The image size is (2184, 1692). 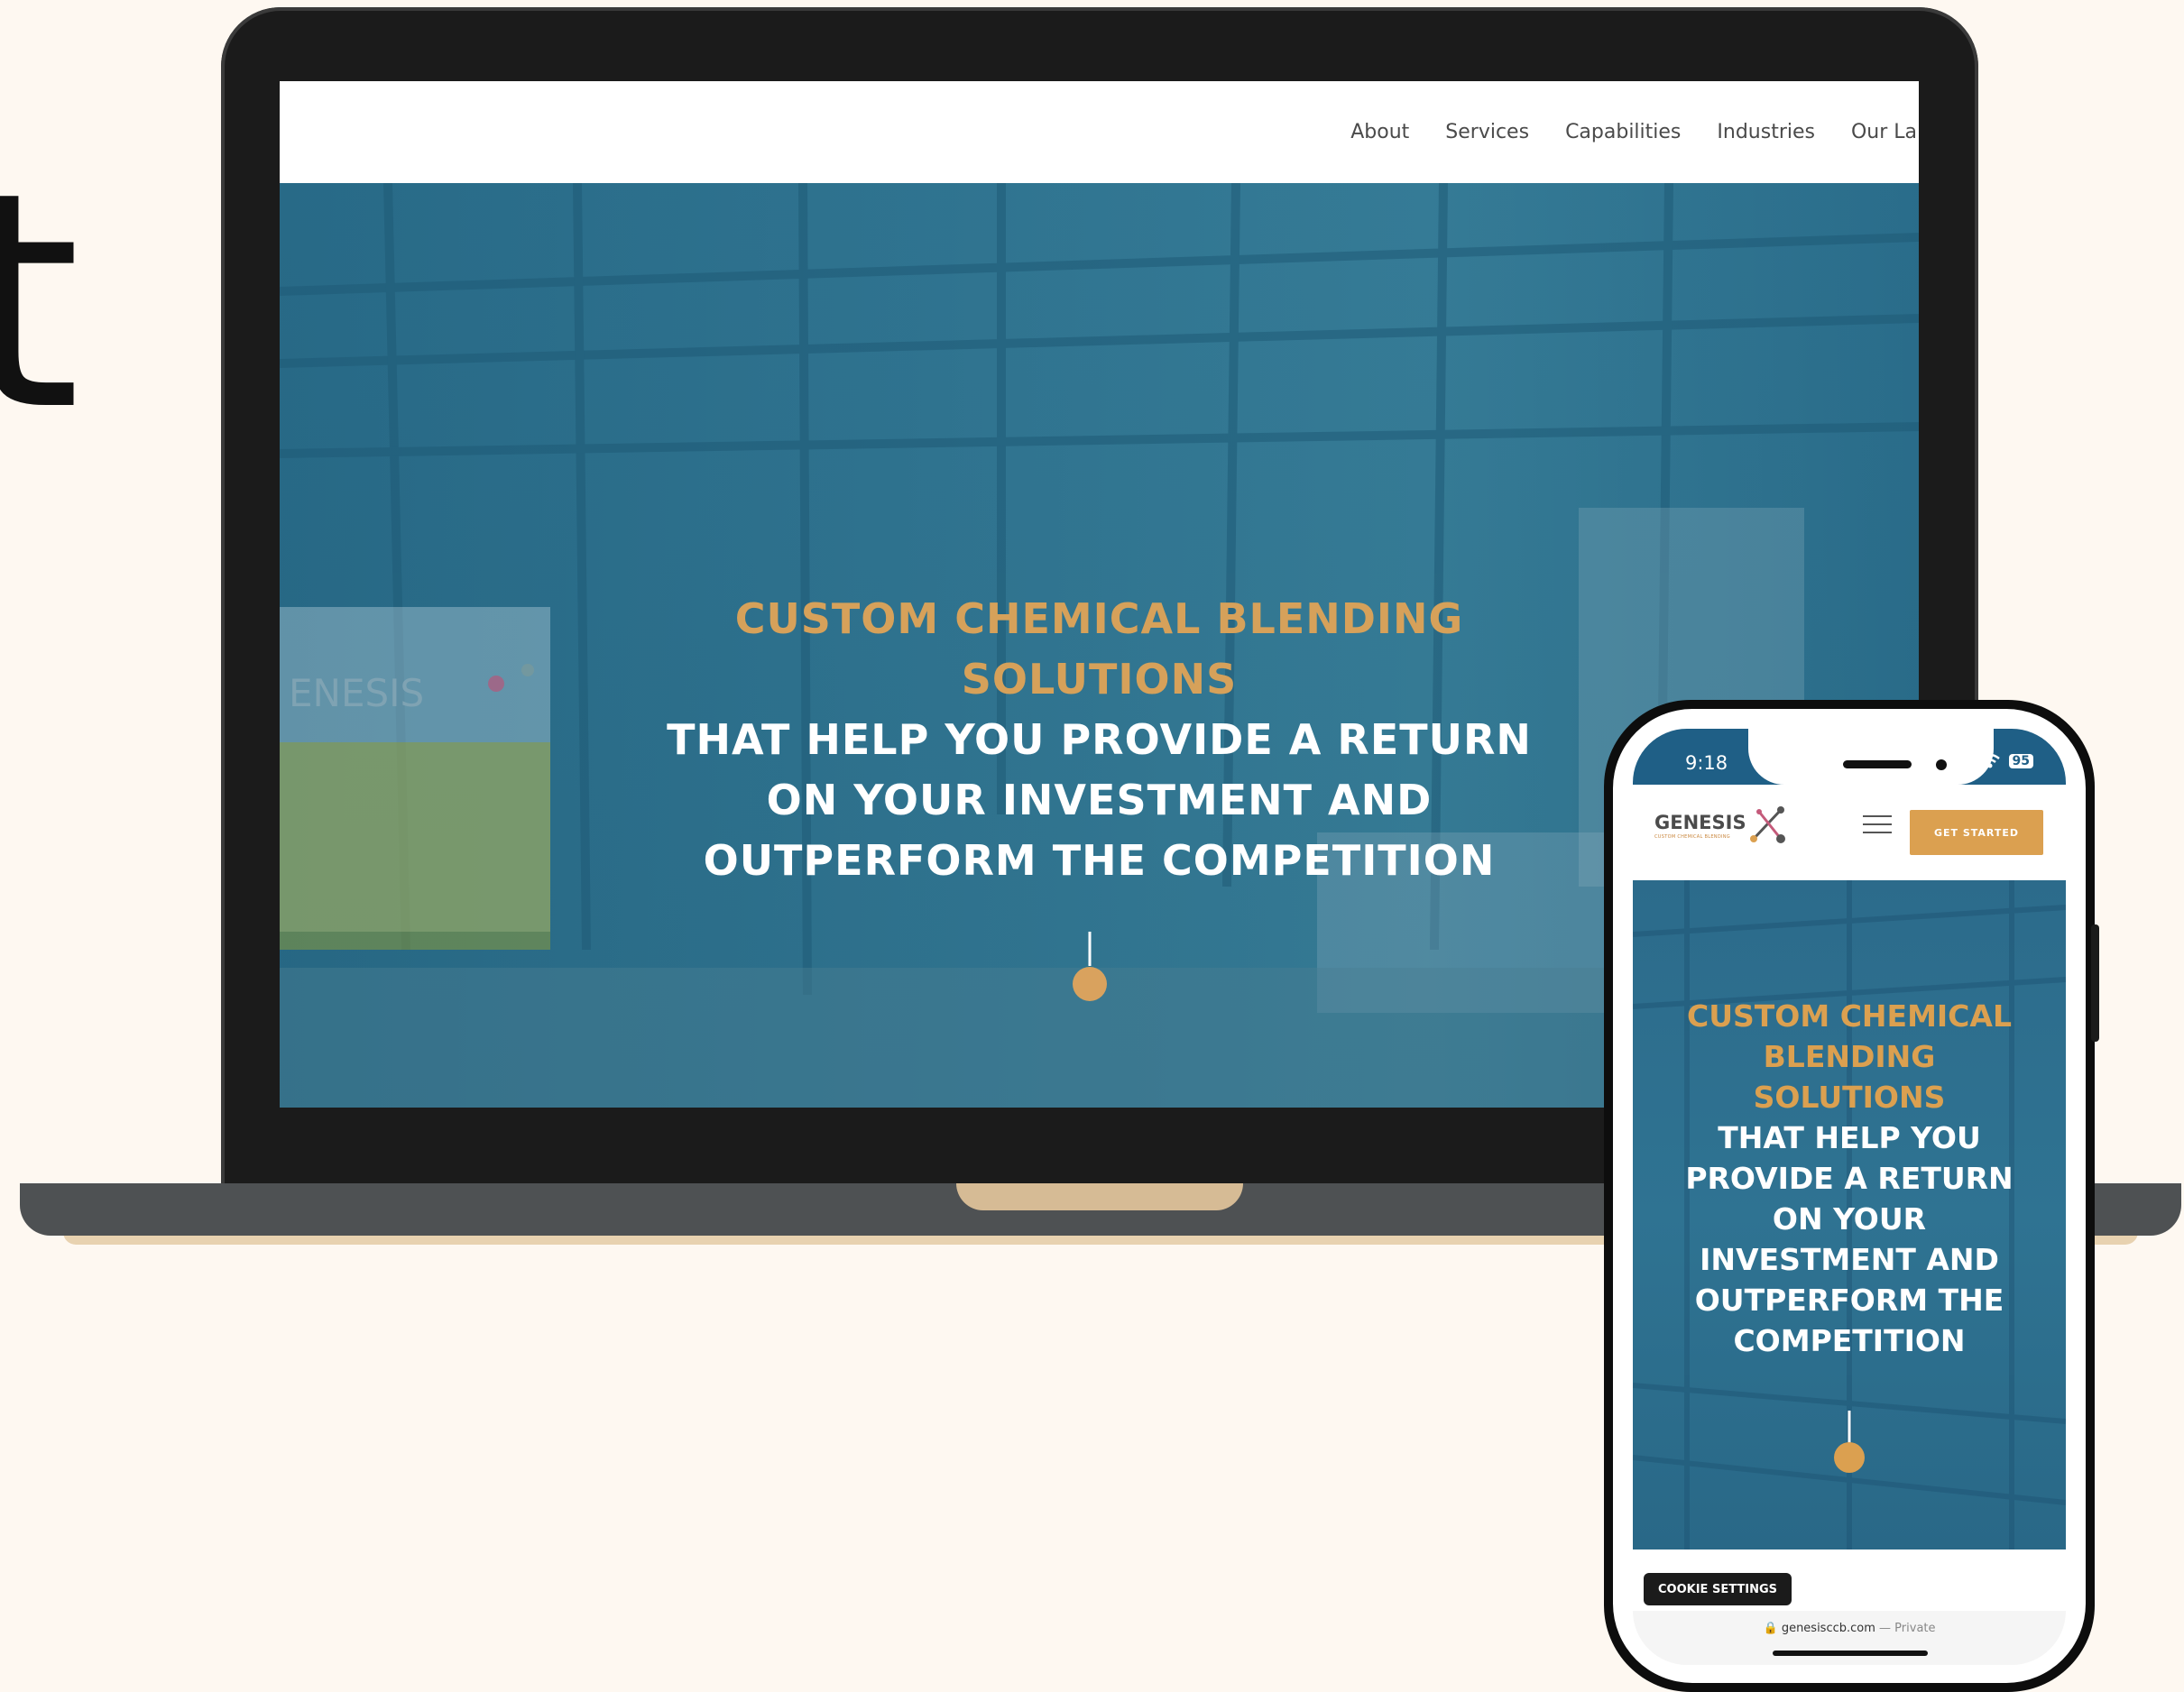 What do you see at coordinates (1850, 1056) in the screenshot?
I see `mobile-headline-gold-2: BLENDING` at bounding box center [1850, 1056].